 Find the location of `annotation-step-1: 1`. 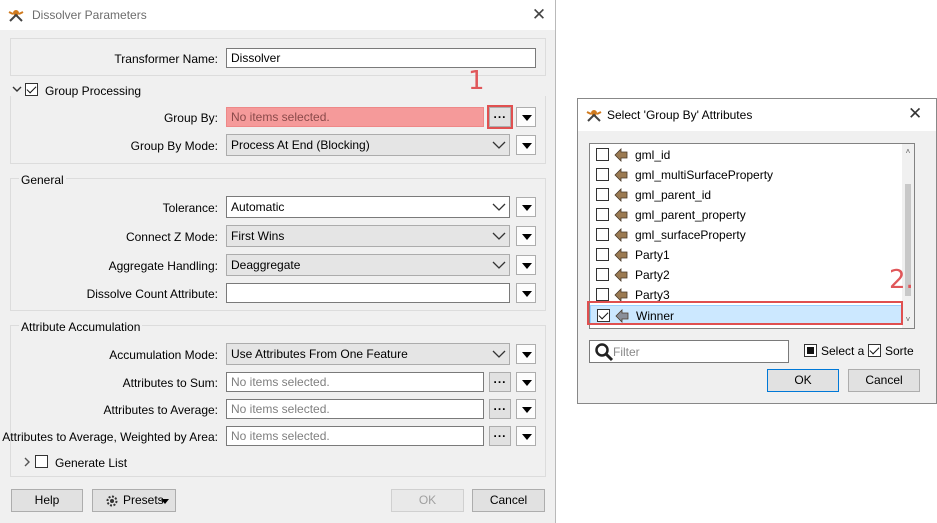

annotation-step-1: 1 is located at coordinates (476, 81).